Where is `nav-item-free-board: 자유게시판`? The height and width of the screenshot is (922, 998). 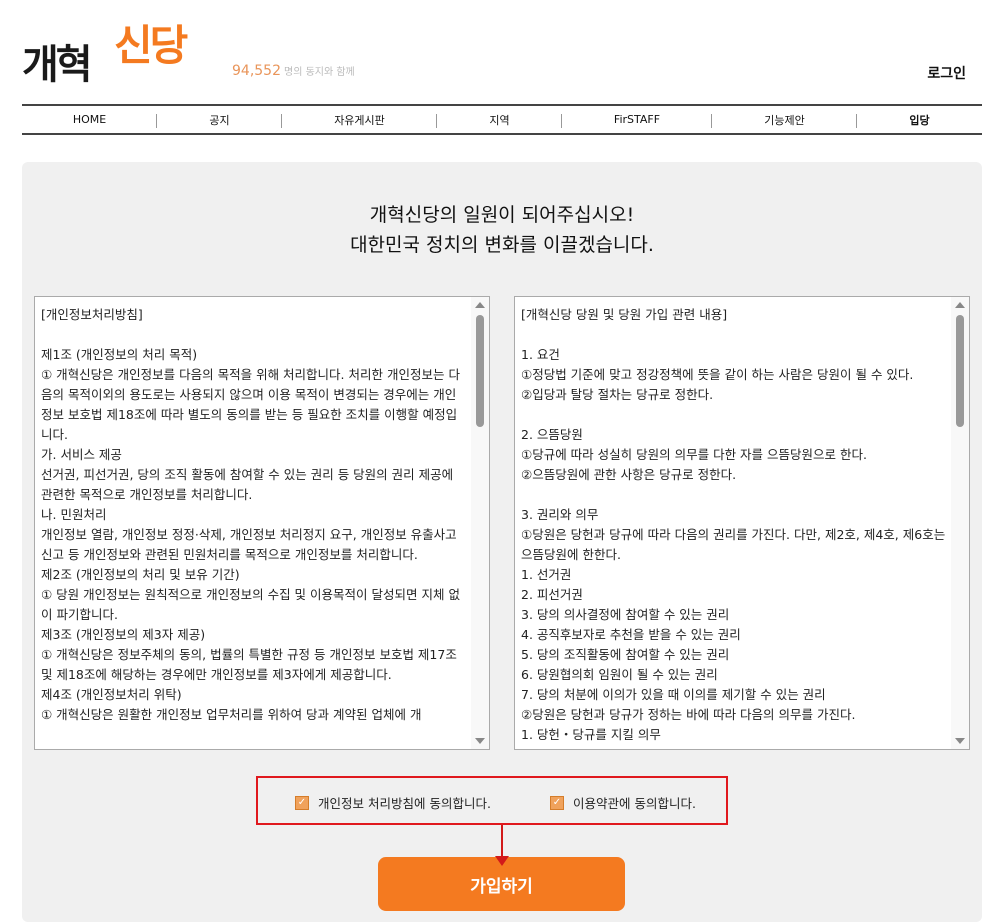
nav-item-free-board: 자유게시판 is located at coordinates (359, 119).